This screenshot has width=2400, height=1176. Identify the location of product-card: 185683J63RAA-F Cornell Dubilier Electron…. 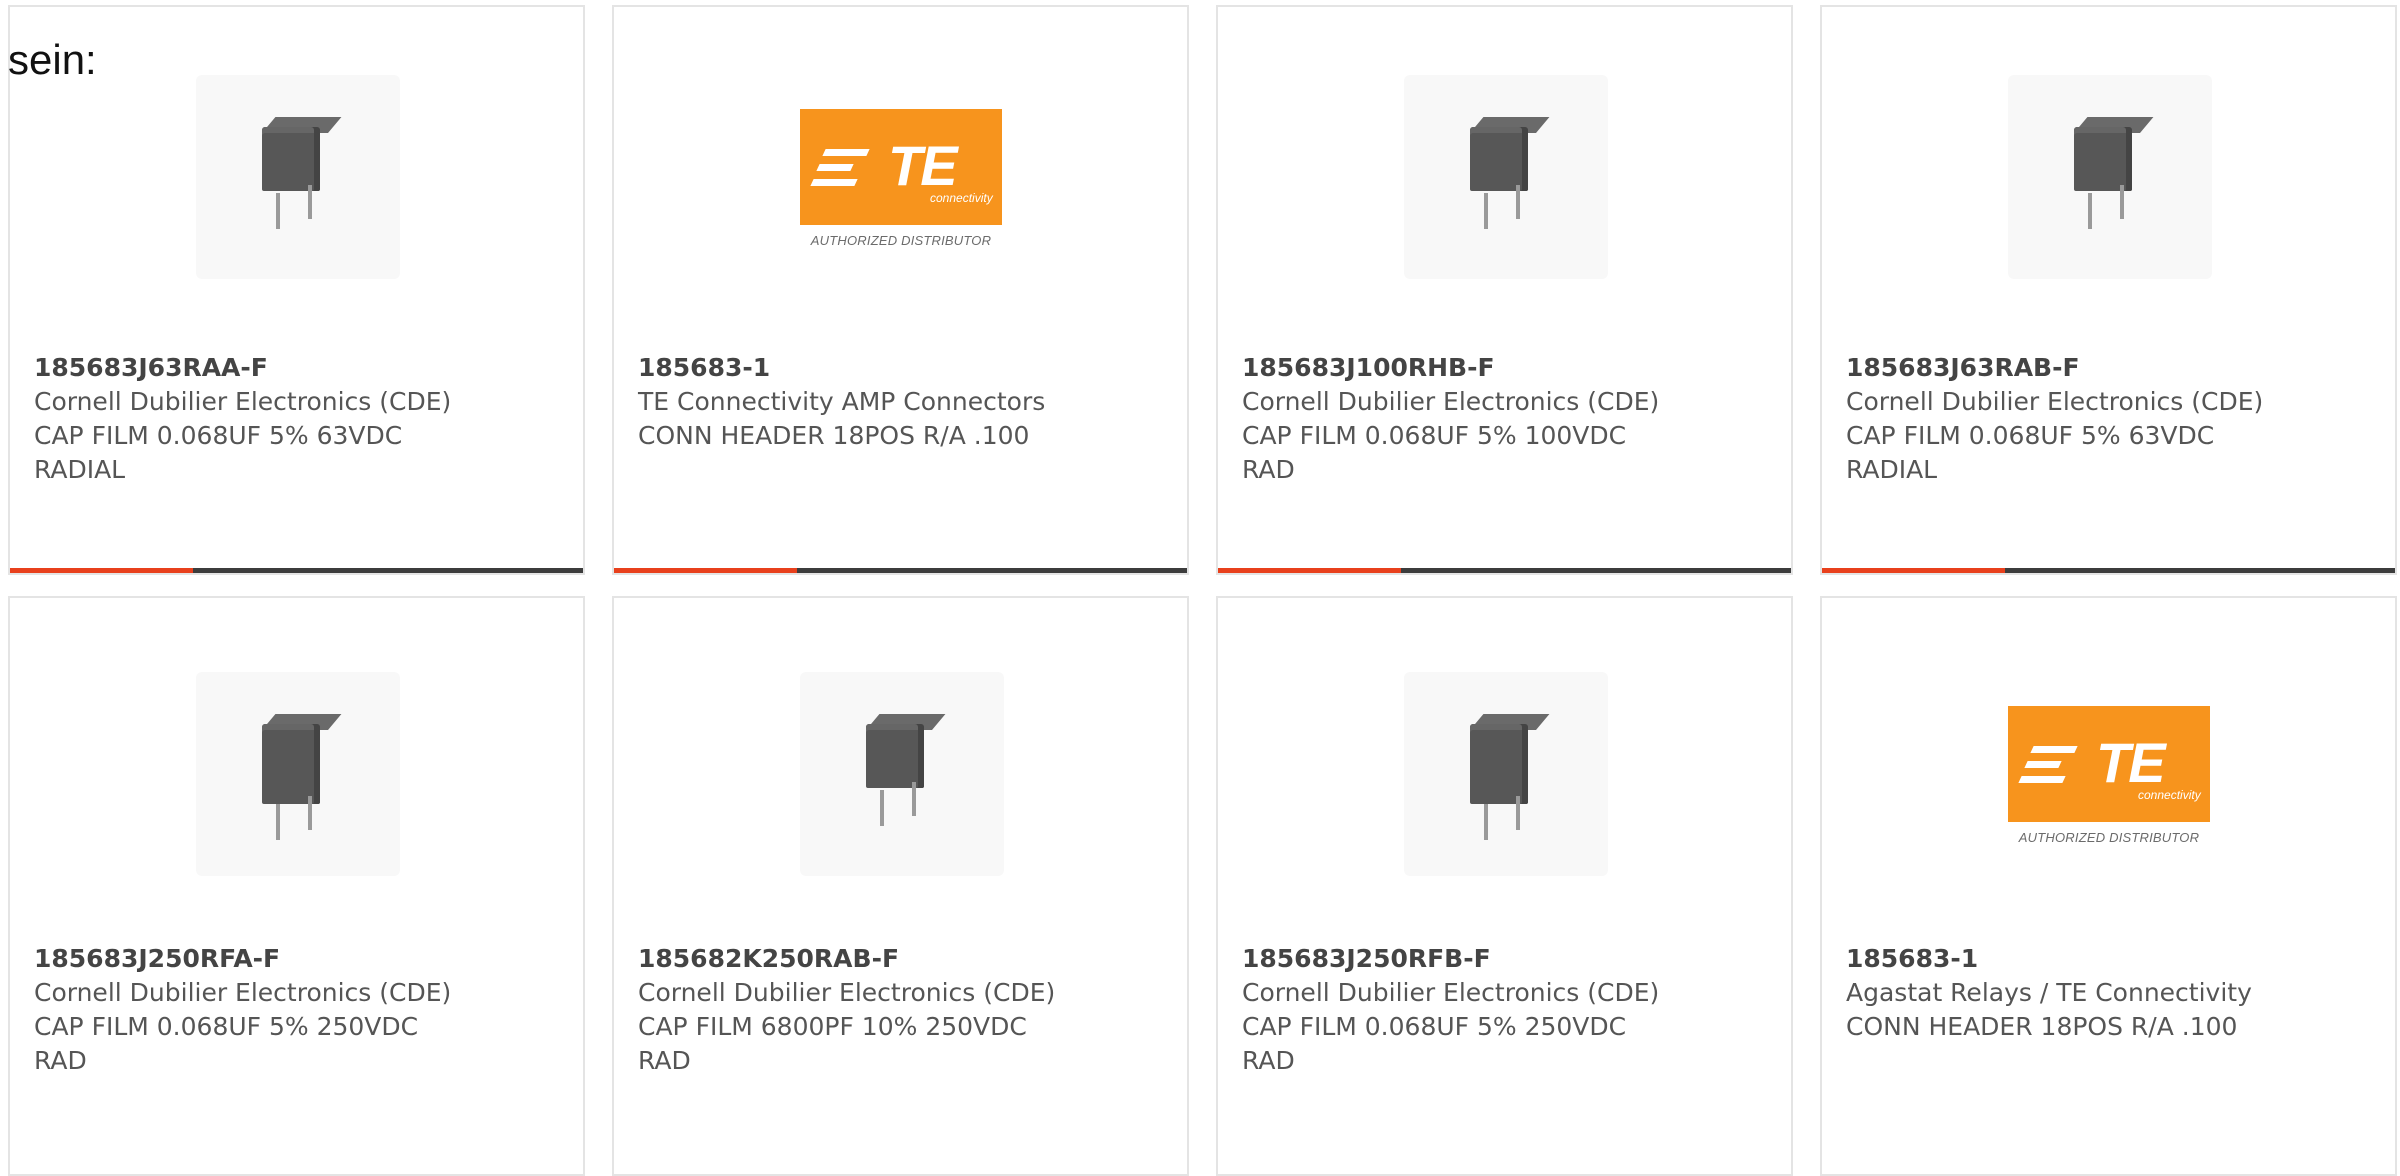
(296, 290).